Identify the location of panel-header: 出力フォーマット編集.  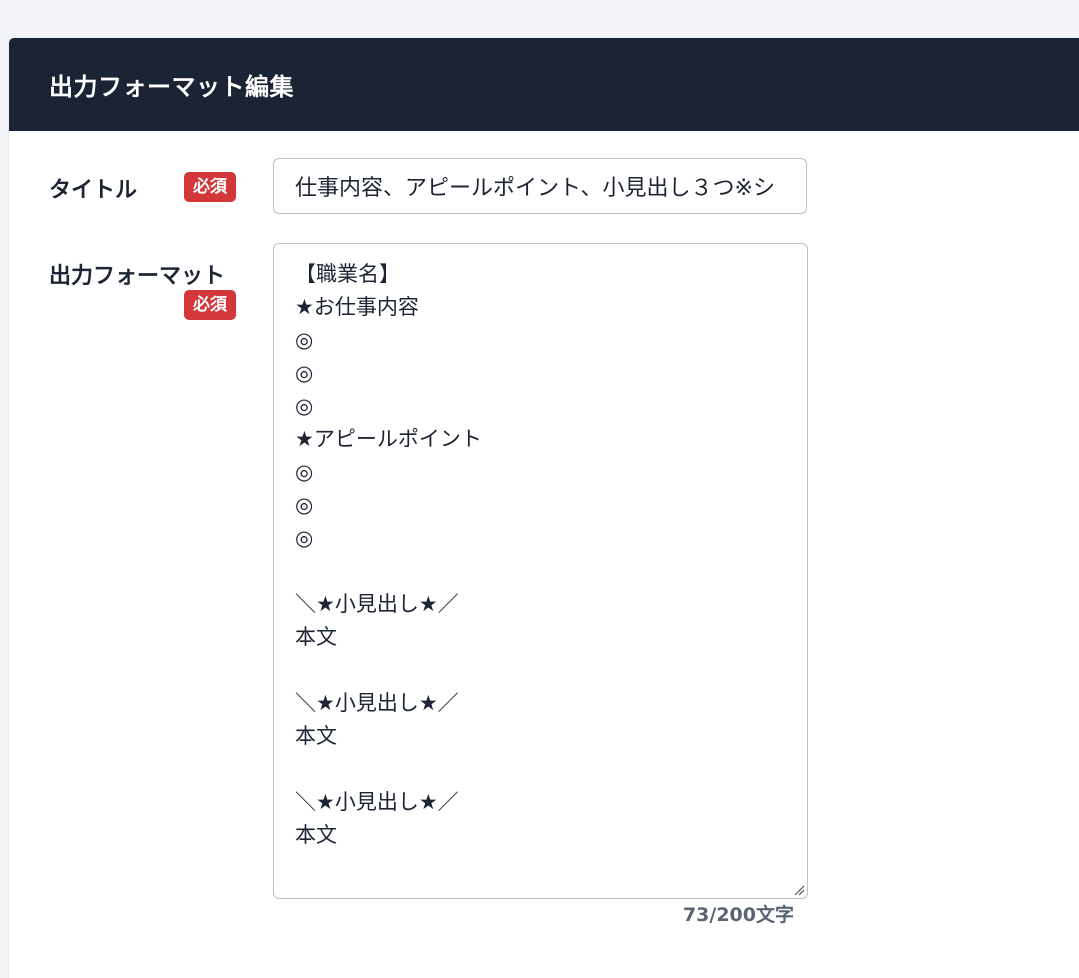
(544, 84).